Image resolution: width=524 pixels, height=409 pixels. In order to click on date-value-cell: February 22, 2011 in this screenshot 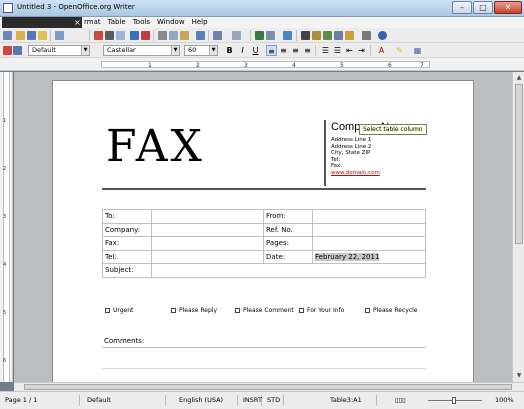, I will do `click(369, 256)`.